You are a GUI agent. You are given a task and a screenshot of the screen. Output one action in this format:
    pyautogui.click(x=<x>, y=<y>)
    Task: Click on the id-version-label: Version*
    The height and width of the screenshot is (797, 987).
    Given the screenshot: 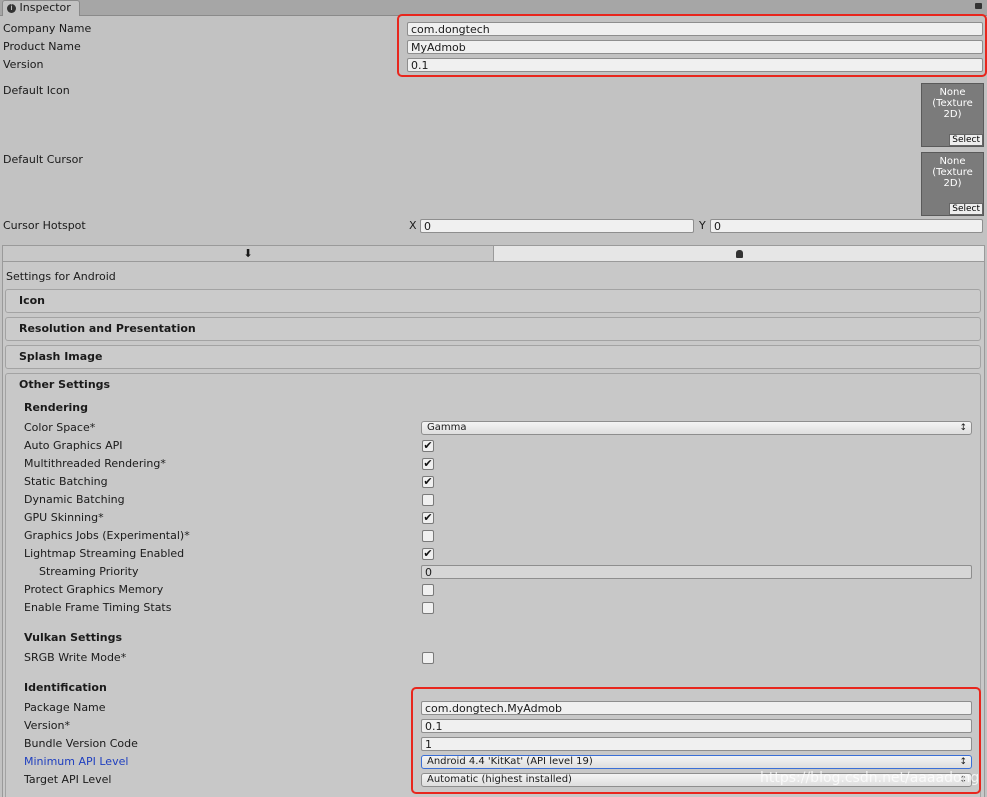 What is the action you would take?
    pyautogui.click(x=47, y=725)
    